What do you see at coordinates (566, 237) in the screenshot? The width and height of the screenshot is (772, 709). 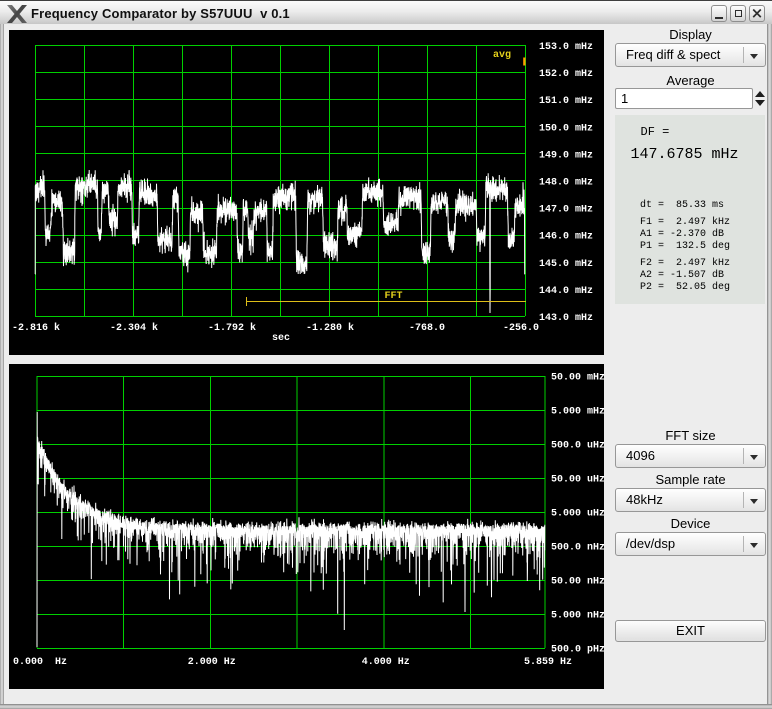 I see `svg-text: 146.0 mHz` at bounding box center [566, 237].